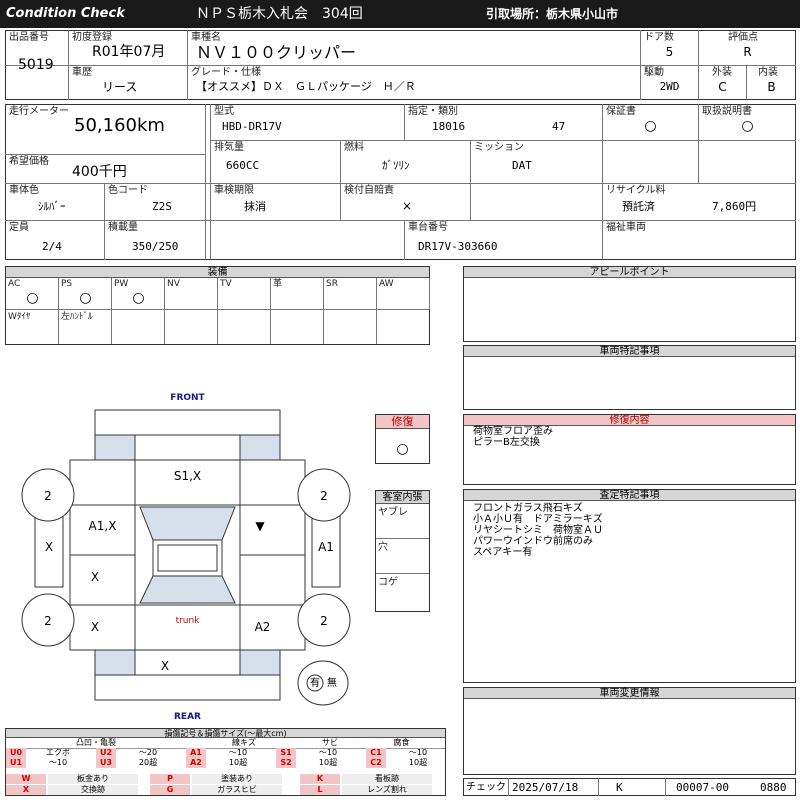 The width and height of the screenshot is (800, 800). Describe the element at coordinates (148, 762) in the screenshot. I see `legend-desc: 20超` at that location.